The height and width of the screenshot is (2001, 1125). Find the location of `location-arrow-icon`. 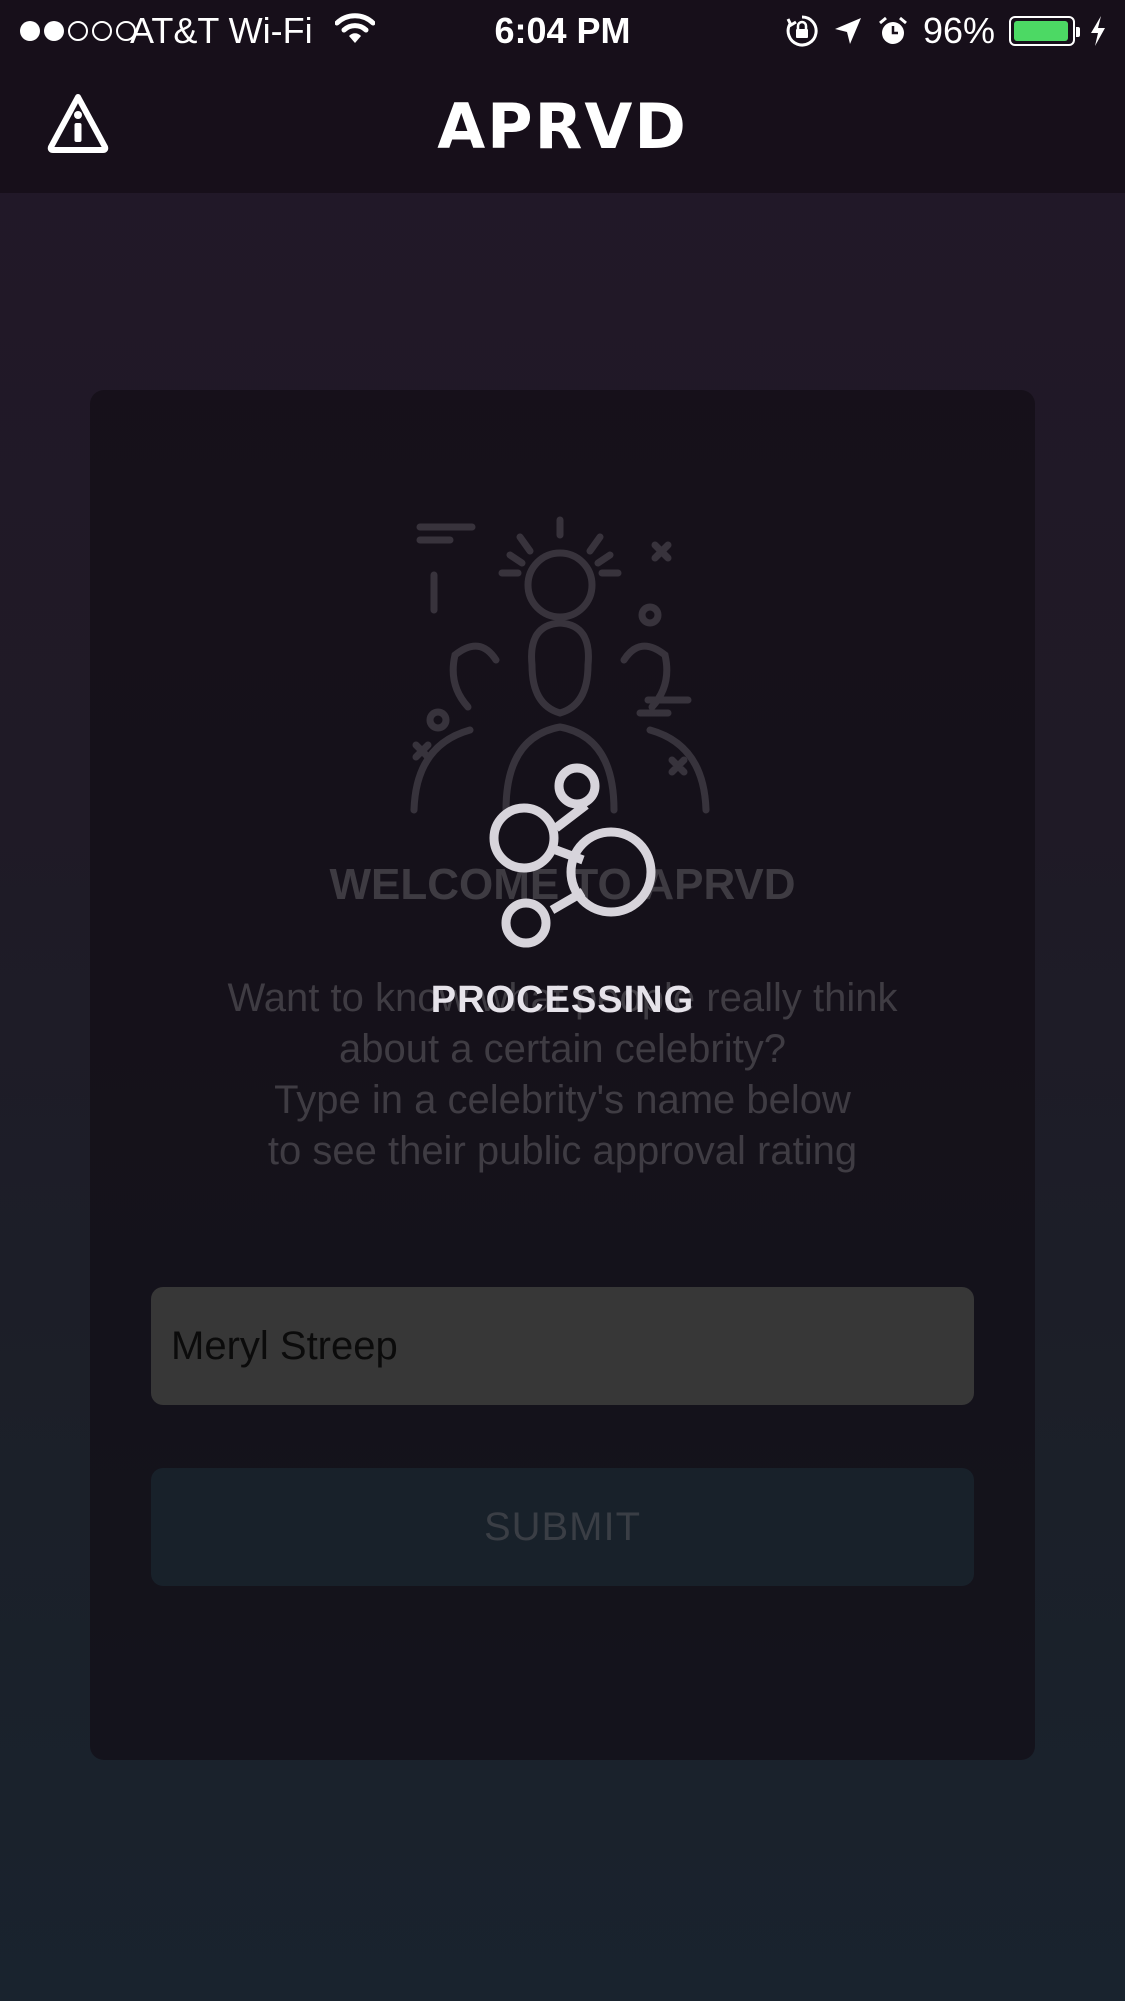

location-arrow-icon is located at coordinates (847, 31).